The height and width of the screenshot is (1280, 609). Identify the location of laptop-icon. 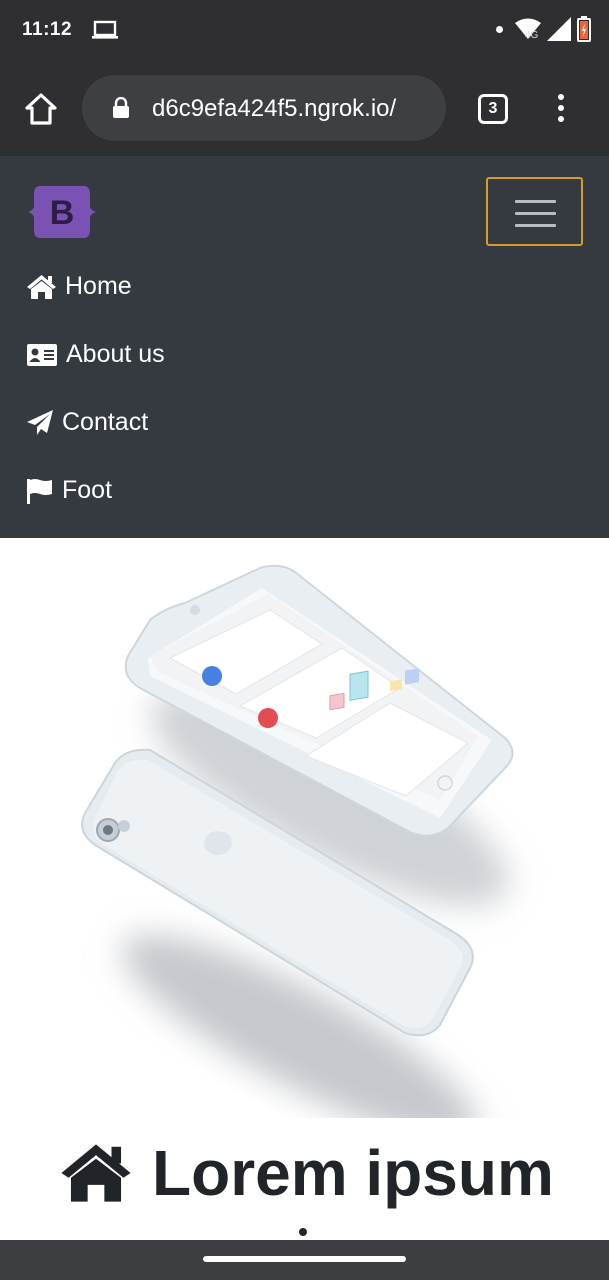
(105, 29).